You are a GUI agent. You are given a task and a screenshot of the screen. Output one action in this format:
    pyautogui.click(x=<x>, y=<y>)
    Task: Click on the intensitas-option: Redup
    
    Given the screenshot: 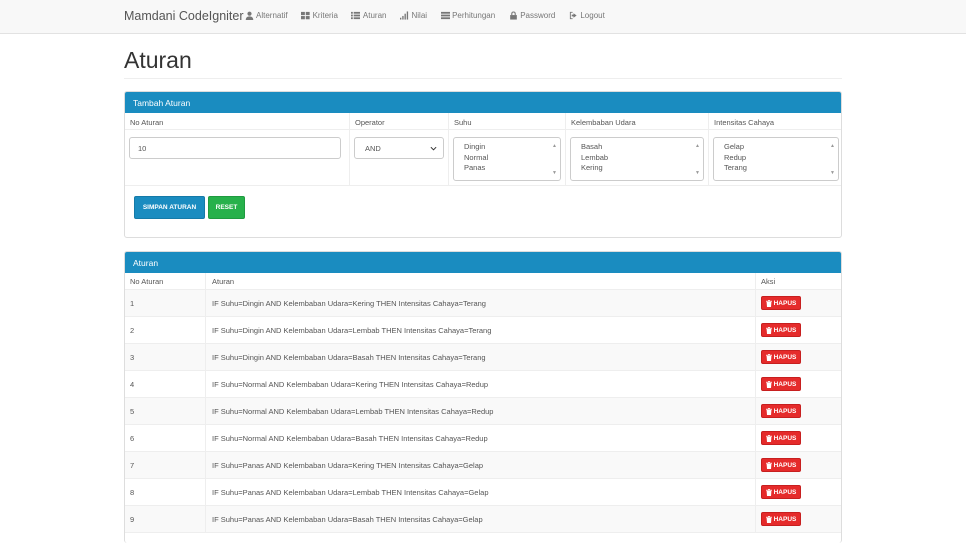 What is the action you would take?
    pyautogui.click(x=776, y=158)
    